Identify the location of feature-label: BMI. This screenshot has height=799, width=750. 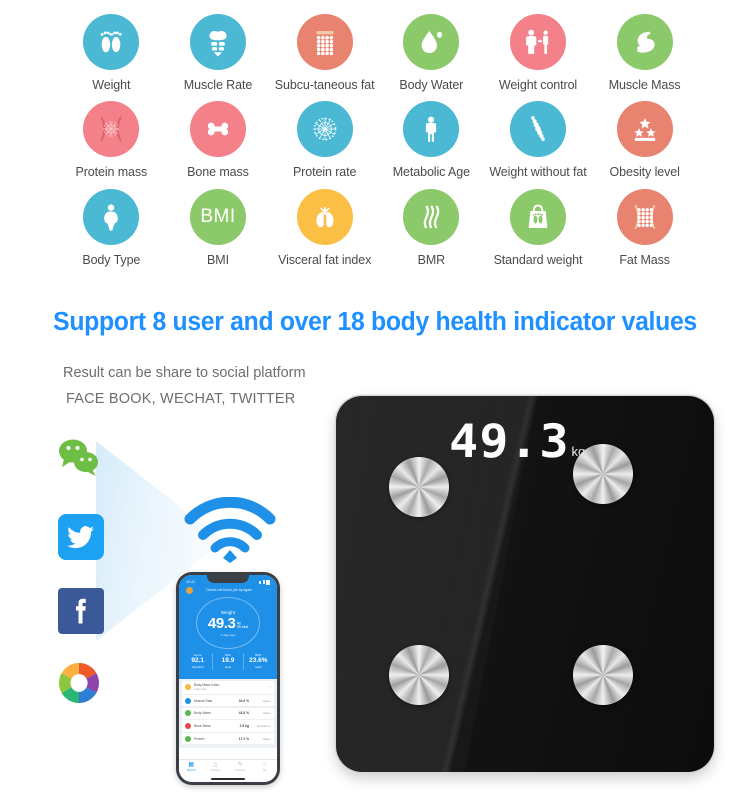
(218, 259).